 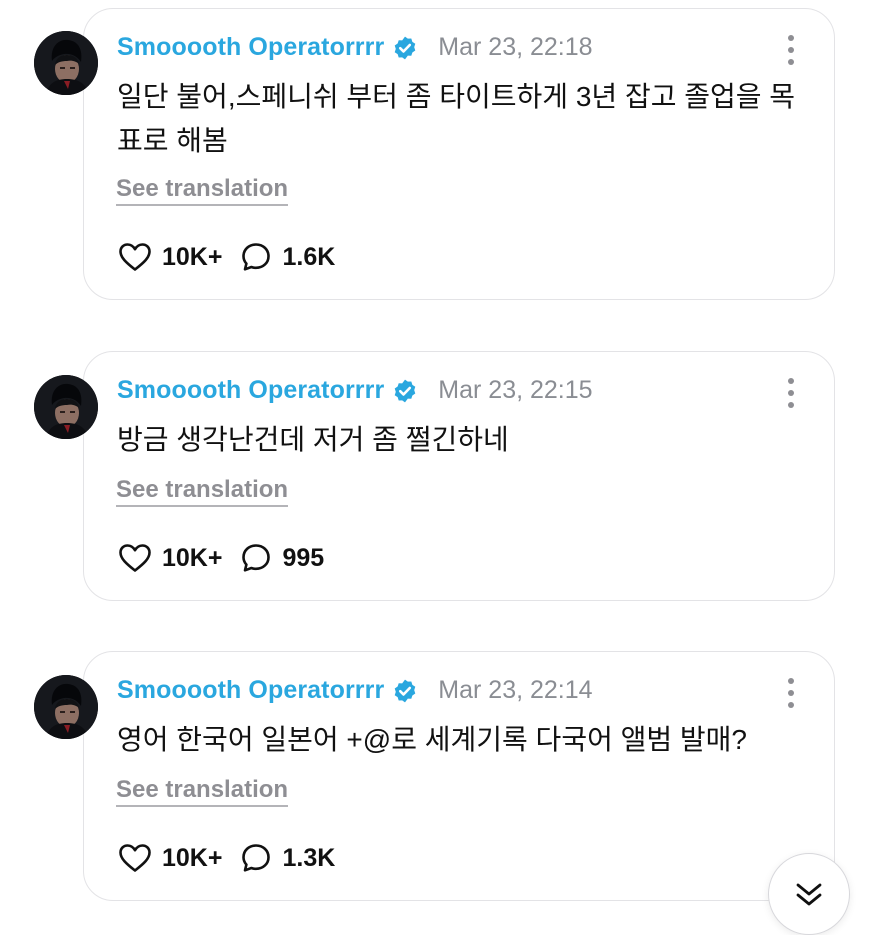 What do you see at coordinates (309, 256) in the screenshot?
I see `reply-count: 1.6K` at bounding box center [309, 256].